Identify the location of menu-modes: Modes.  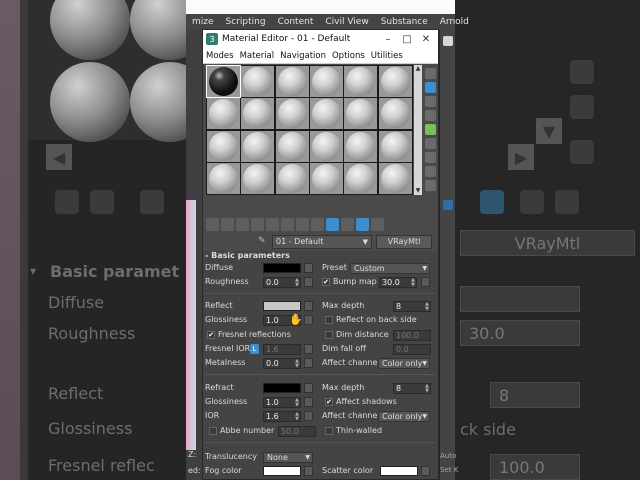
(220, 56).